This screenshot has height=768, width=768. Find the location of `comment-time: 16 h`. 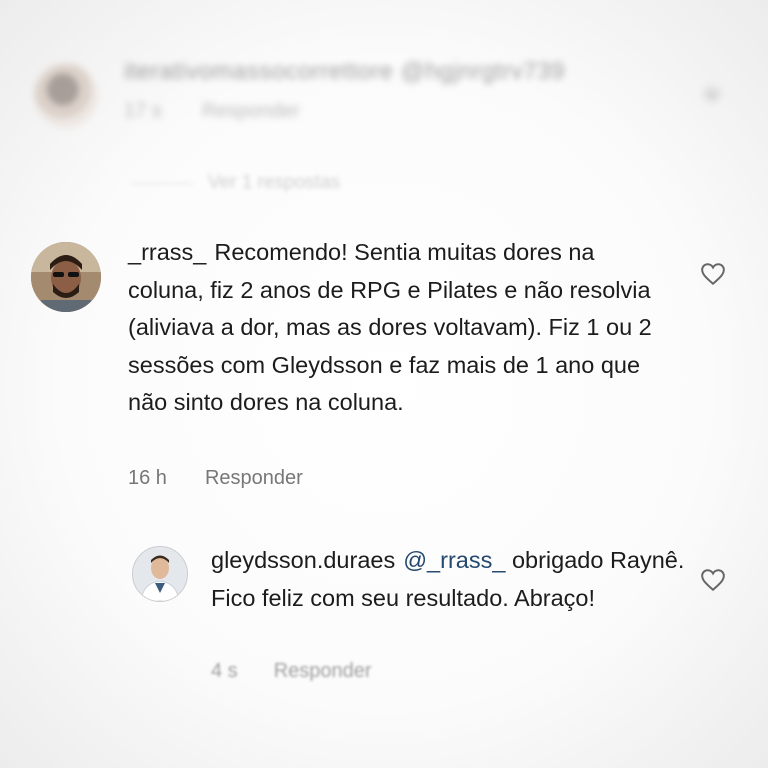

comment-time: 16 h is located at coordinates (147, 478).